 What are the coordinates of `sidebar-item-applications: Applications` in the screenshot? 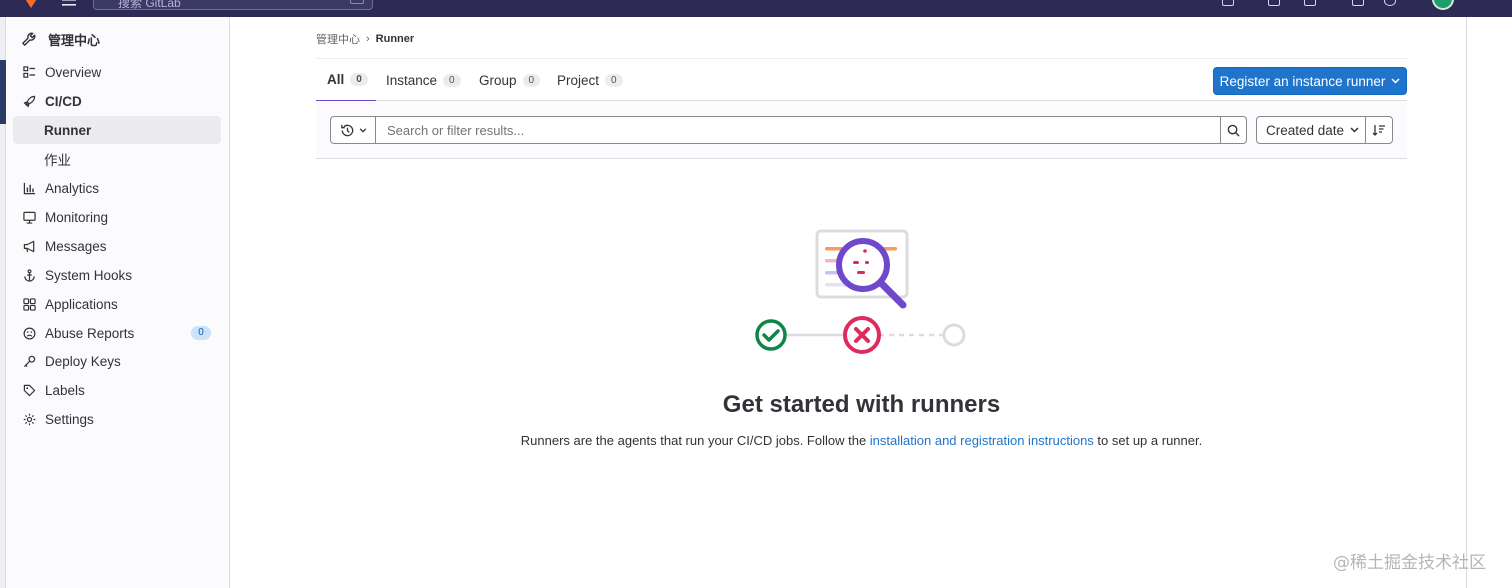 It's located at (117, 304).